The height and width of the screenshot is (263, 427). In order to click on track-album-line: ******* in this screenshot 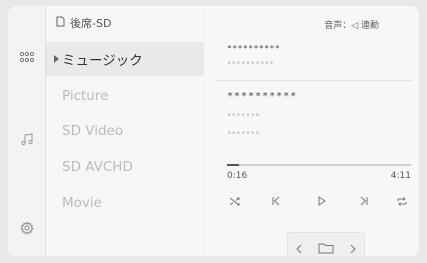, I will do `click(244, 116)`.